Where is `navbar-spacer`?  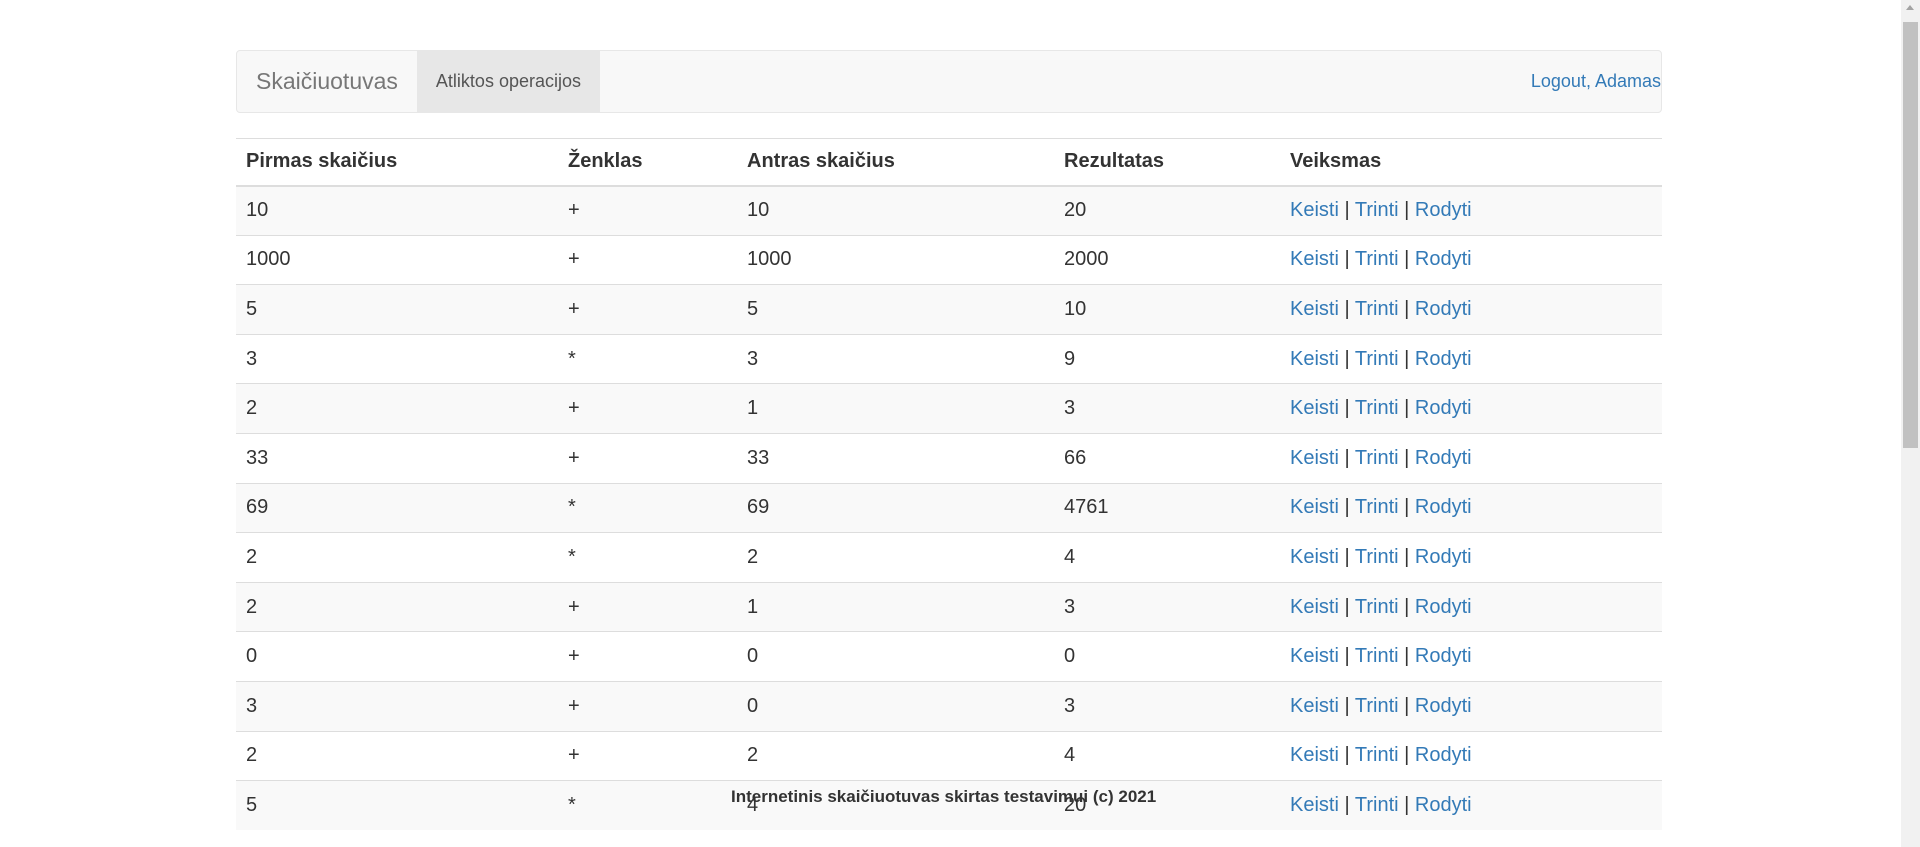 navbar-spacer is located at coordinates (1065, 81).